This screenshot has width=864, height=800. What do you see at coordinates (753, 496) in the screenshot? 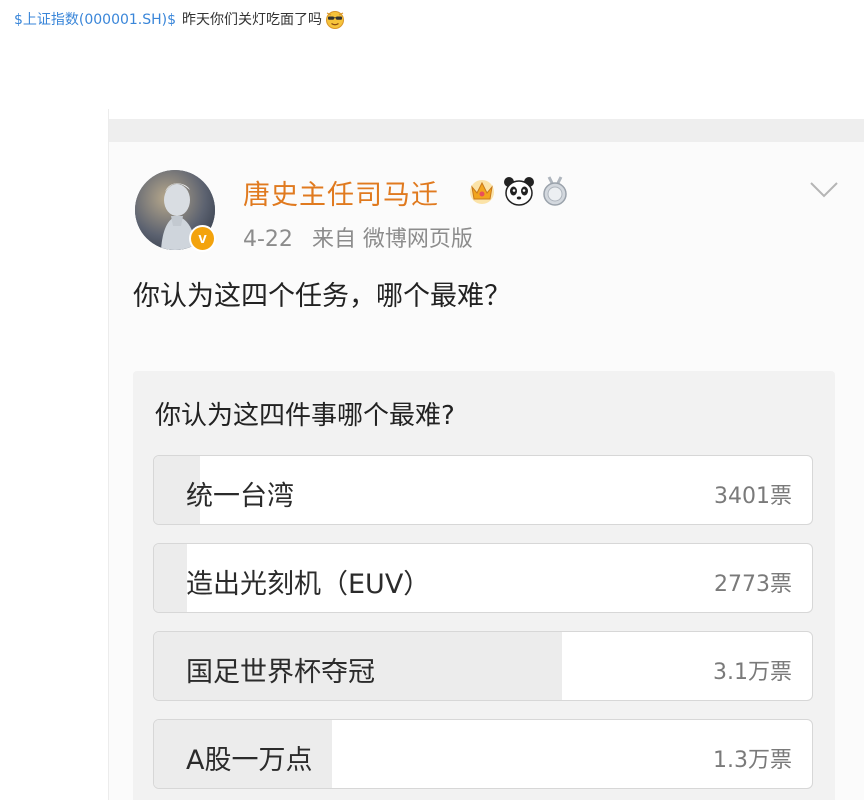
I see `poll-option-count: 3401票` at bounding box center [753, 496].